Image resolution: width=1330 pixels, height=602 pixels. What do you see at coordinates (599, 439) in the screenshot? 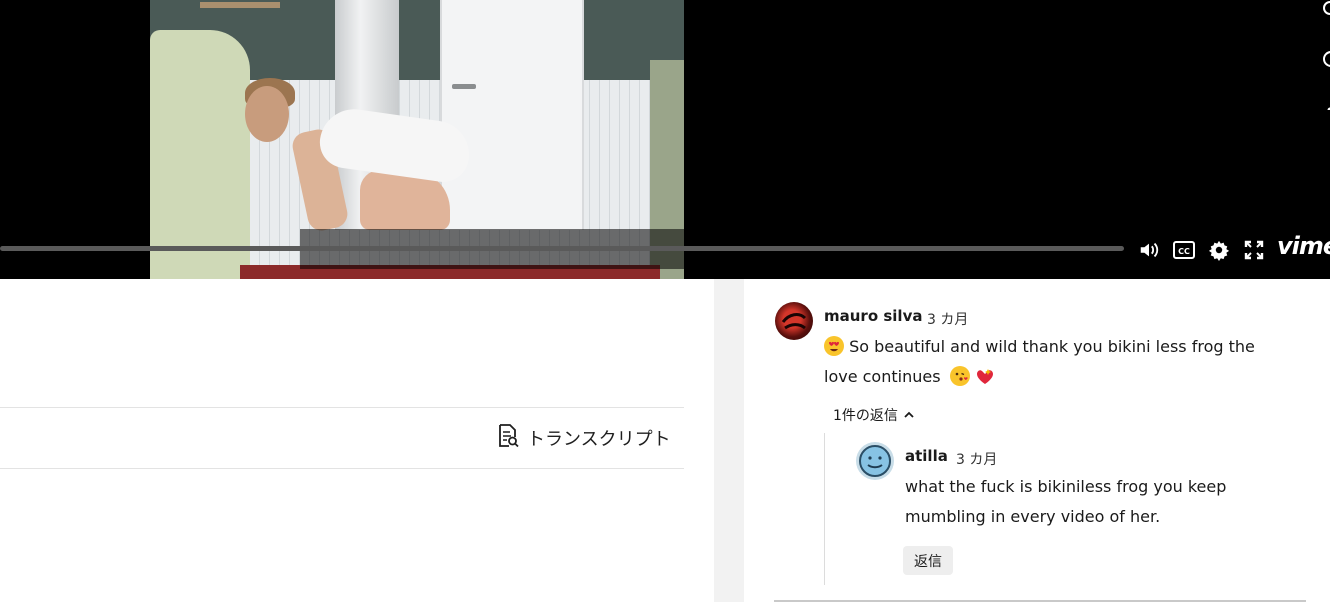
I see `transcript-label: トランスクリプト` at bounding box center [599, 439].